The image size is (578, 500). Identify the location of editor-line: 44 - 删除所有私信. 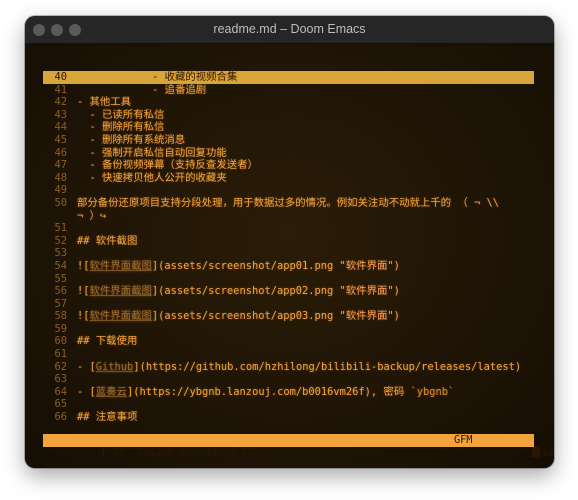
(288, 127).